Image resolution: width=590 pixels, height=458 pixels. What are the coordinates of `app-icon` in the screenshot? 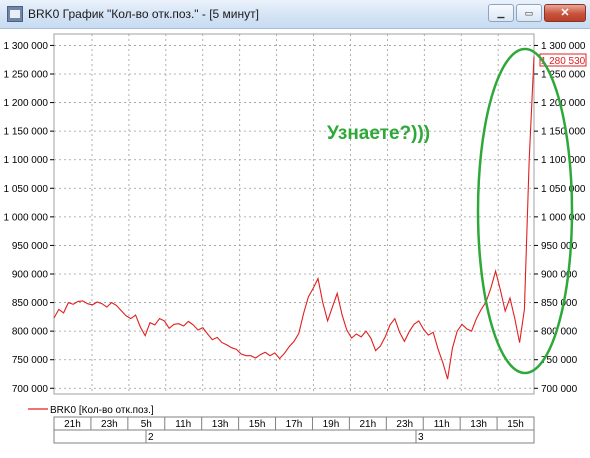 It's located at (15, 14).